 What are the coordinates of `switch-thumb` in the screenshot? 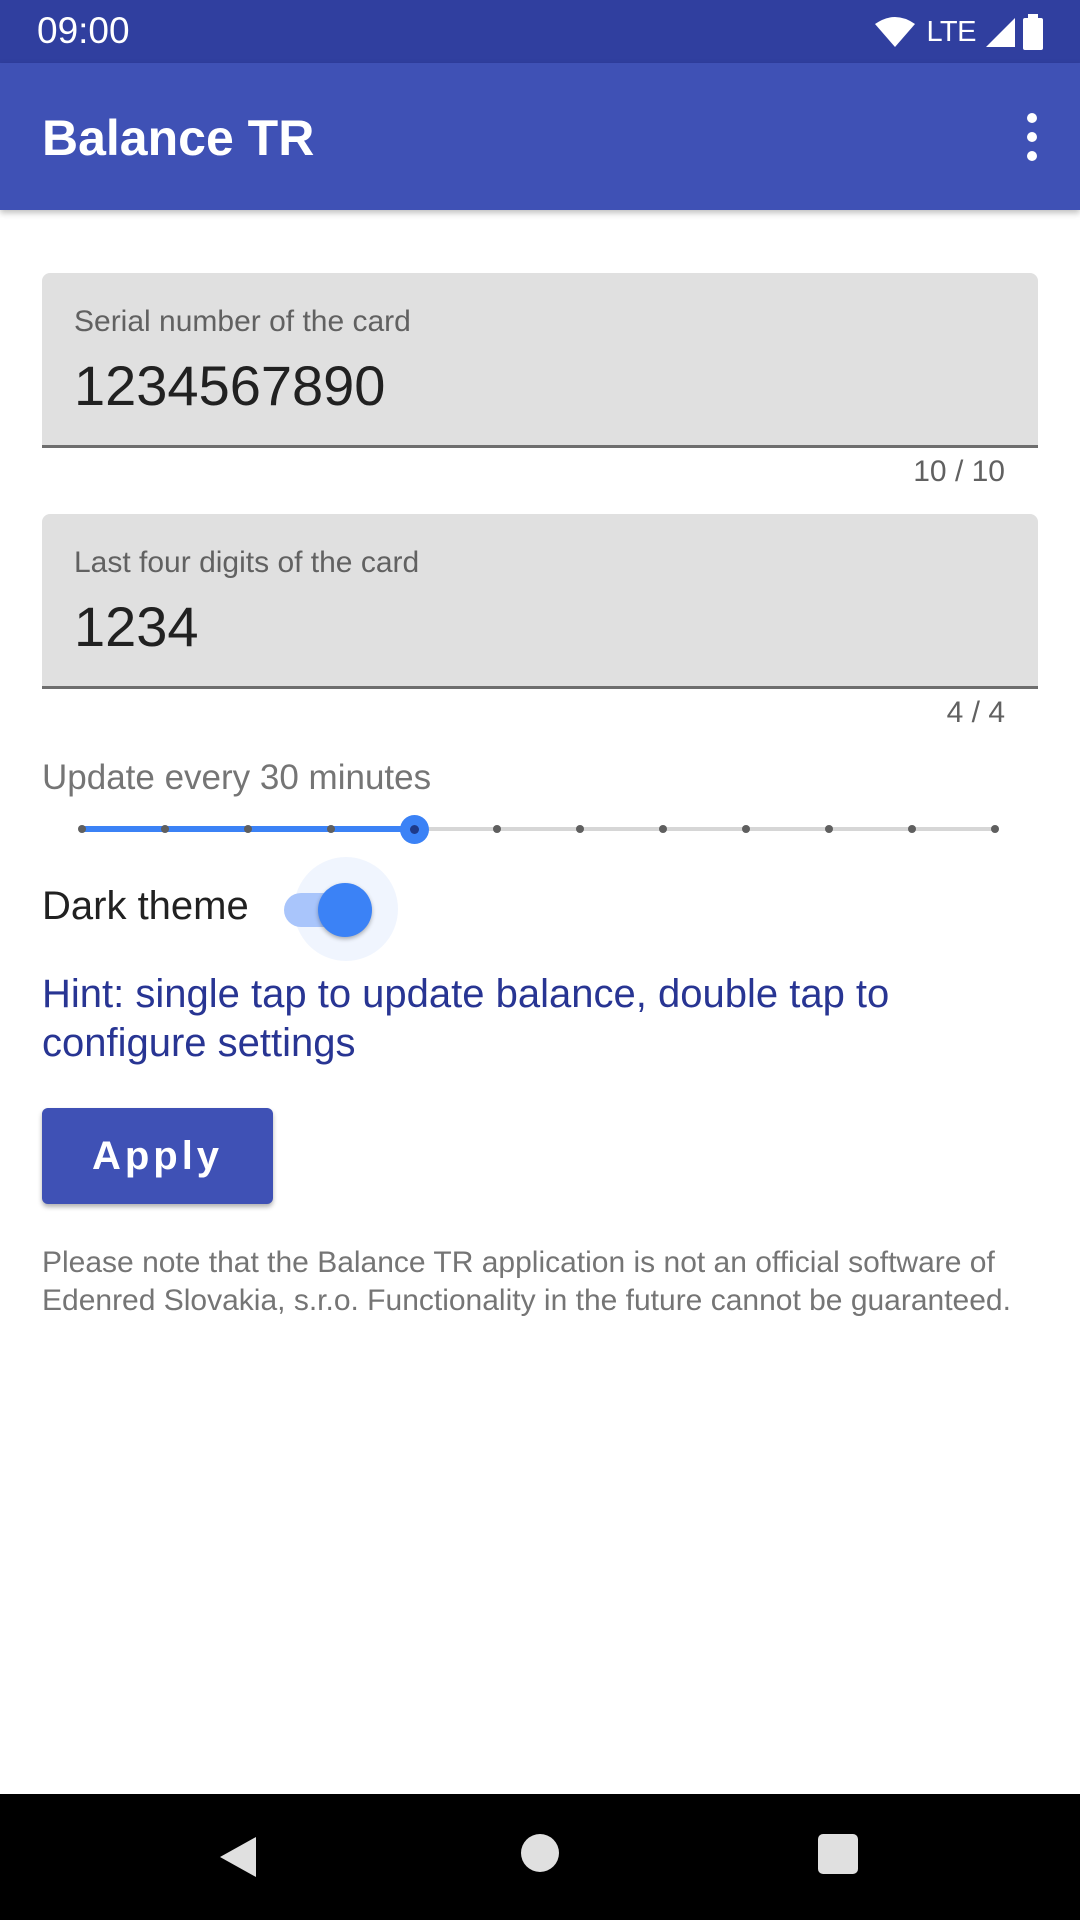 It's located at (345, 910).